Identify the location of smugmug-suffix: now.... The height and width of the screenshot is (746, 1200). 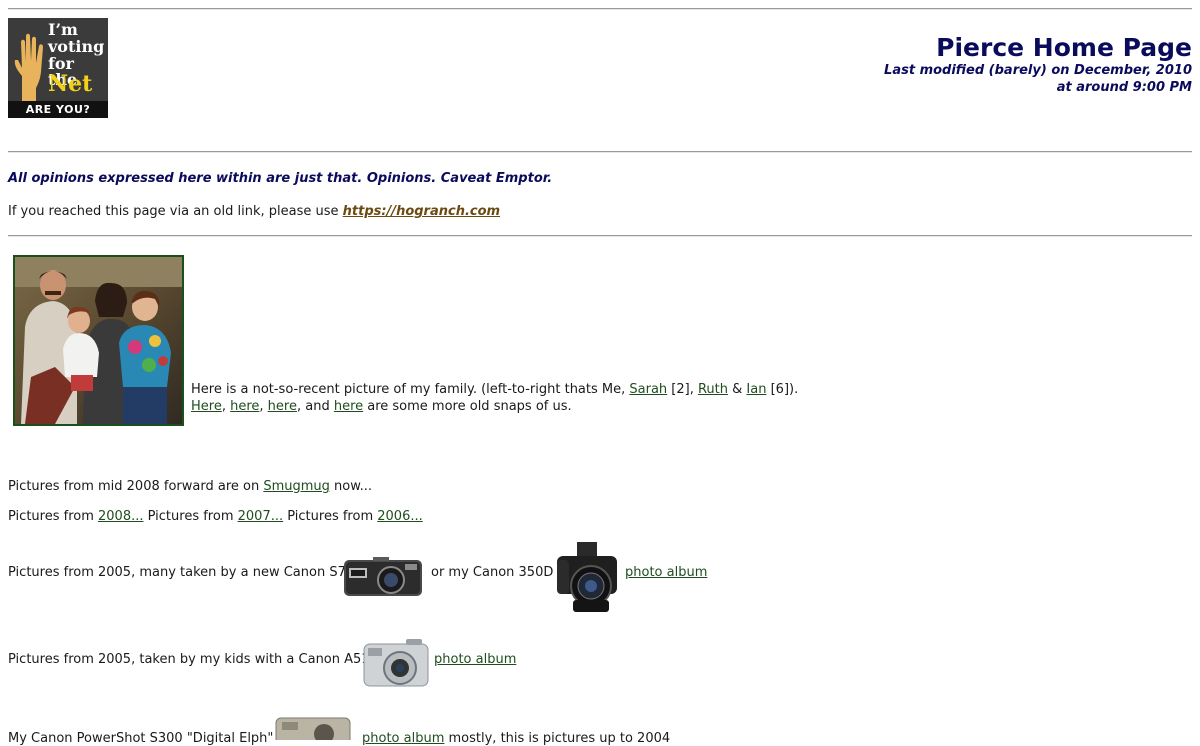
(351, 486).